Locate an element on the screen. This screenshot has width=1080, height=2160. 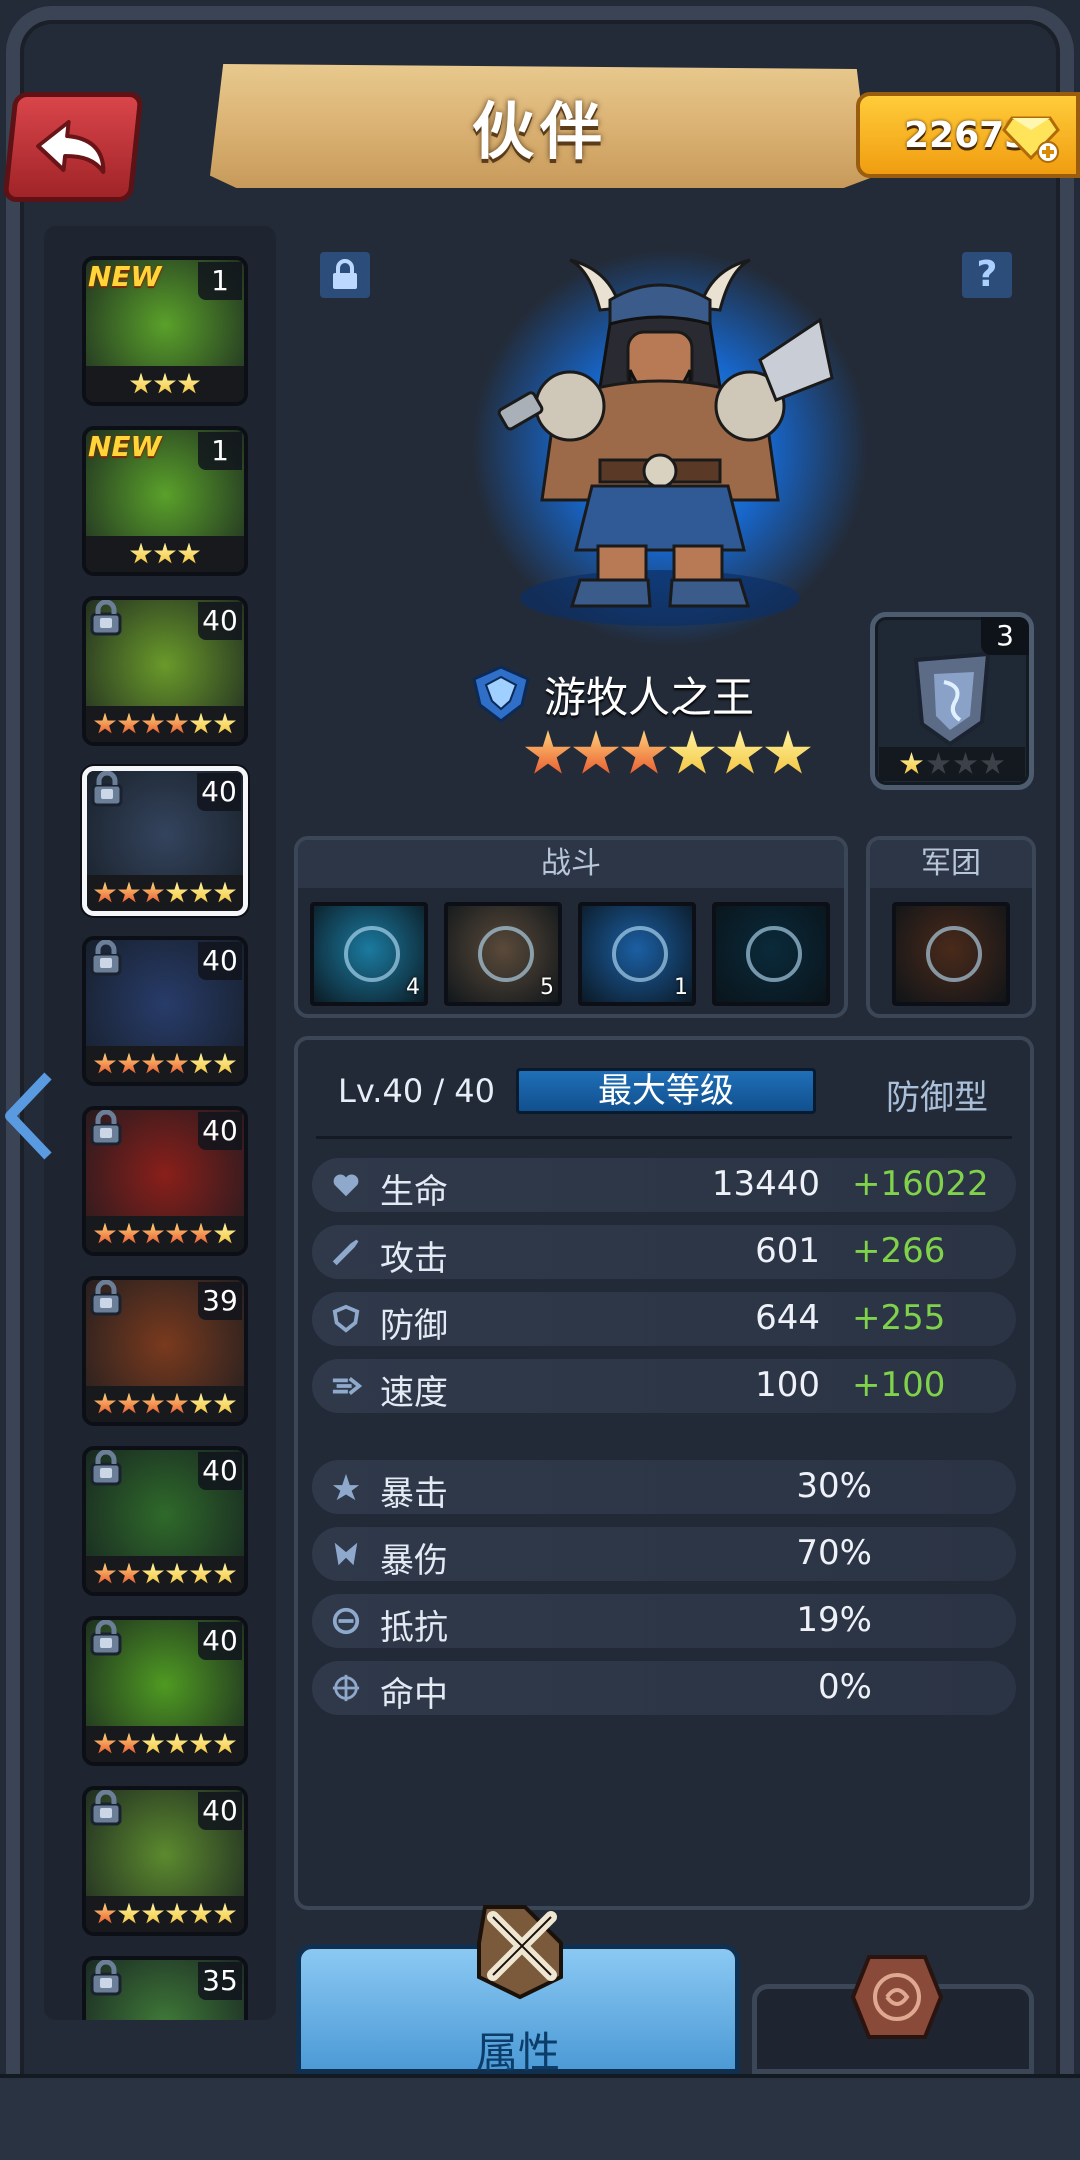
stat-value: 13440 is located at coordinates (765, 1184).